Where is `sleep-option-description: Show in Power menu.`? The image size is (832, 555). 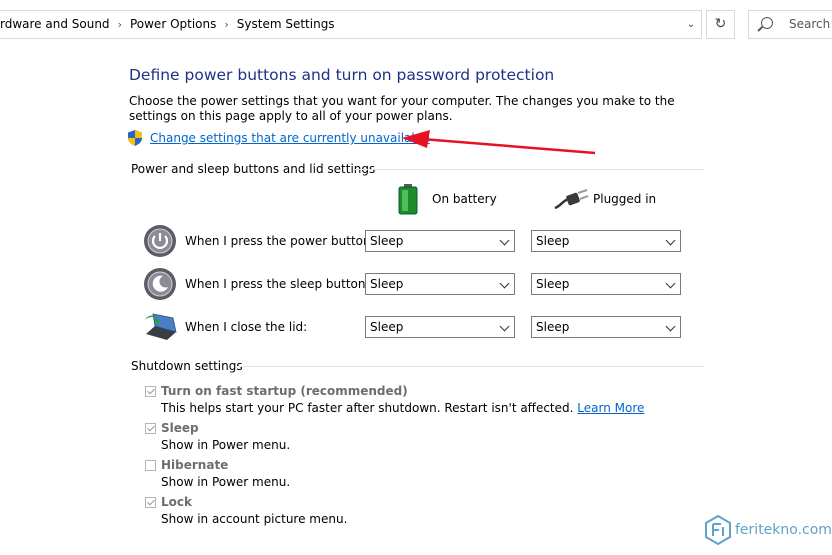
sleep-option-description: Show in Power menu. is located at coordinates (226, 445).